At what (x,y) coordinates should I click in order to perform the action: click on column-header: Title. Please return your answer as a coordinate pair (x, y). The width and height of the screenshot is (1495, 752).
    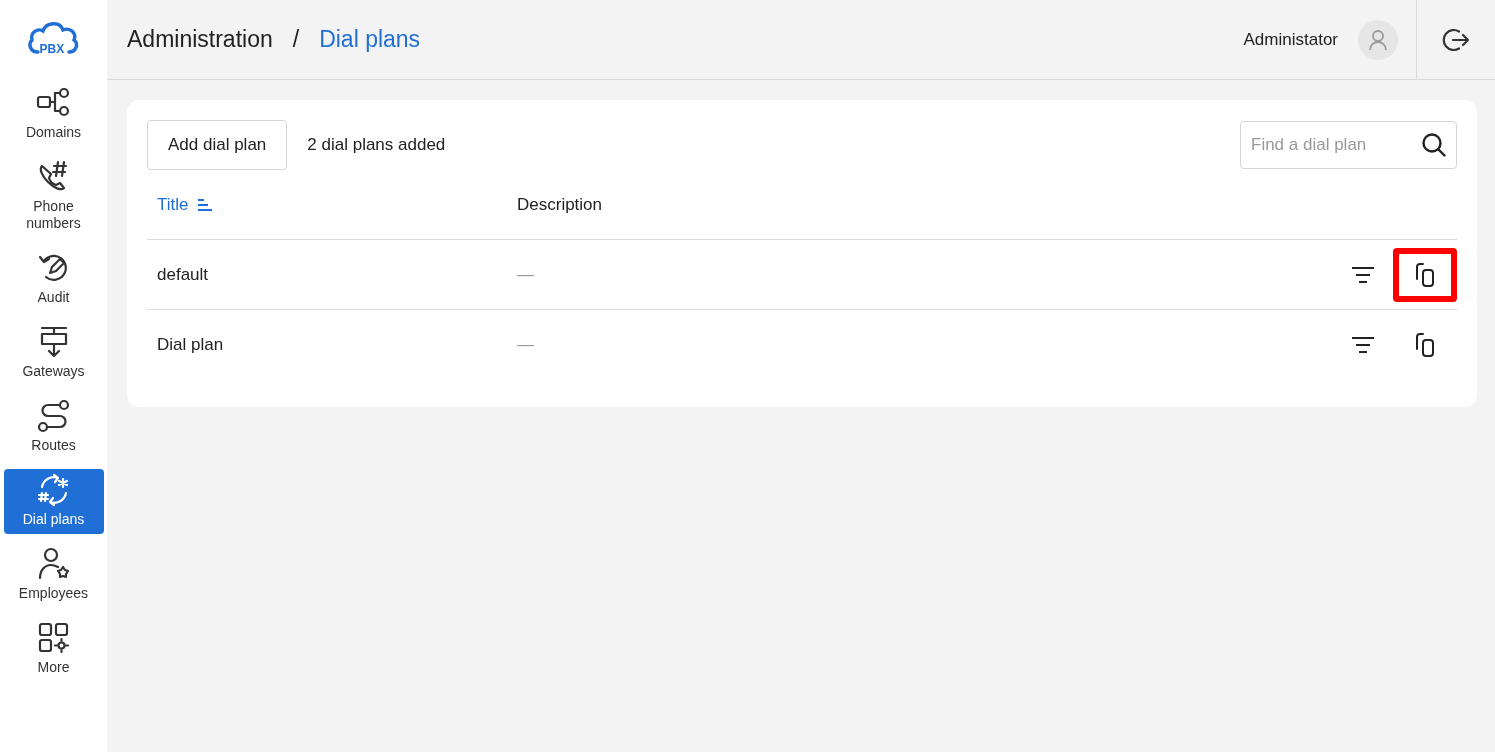
    Looking at the image, I should click on (332, 204).